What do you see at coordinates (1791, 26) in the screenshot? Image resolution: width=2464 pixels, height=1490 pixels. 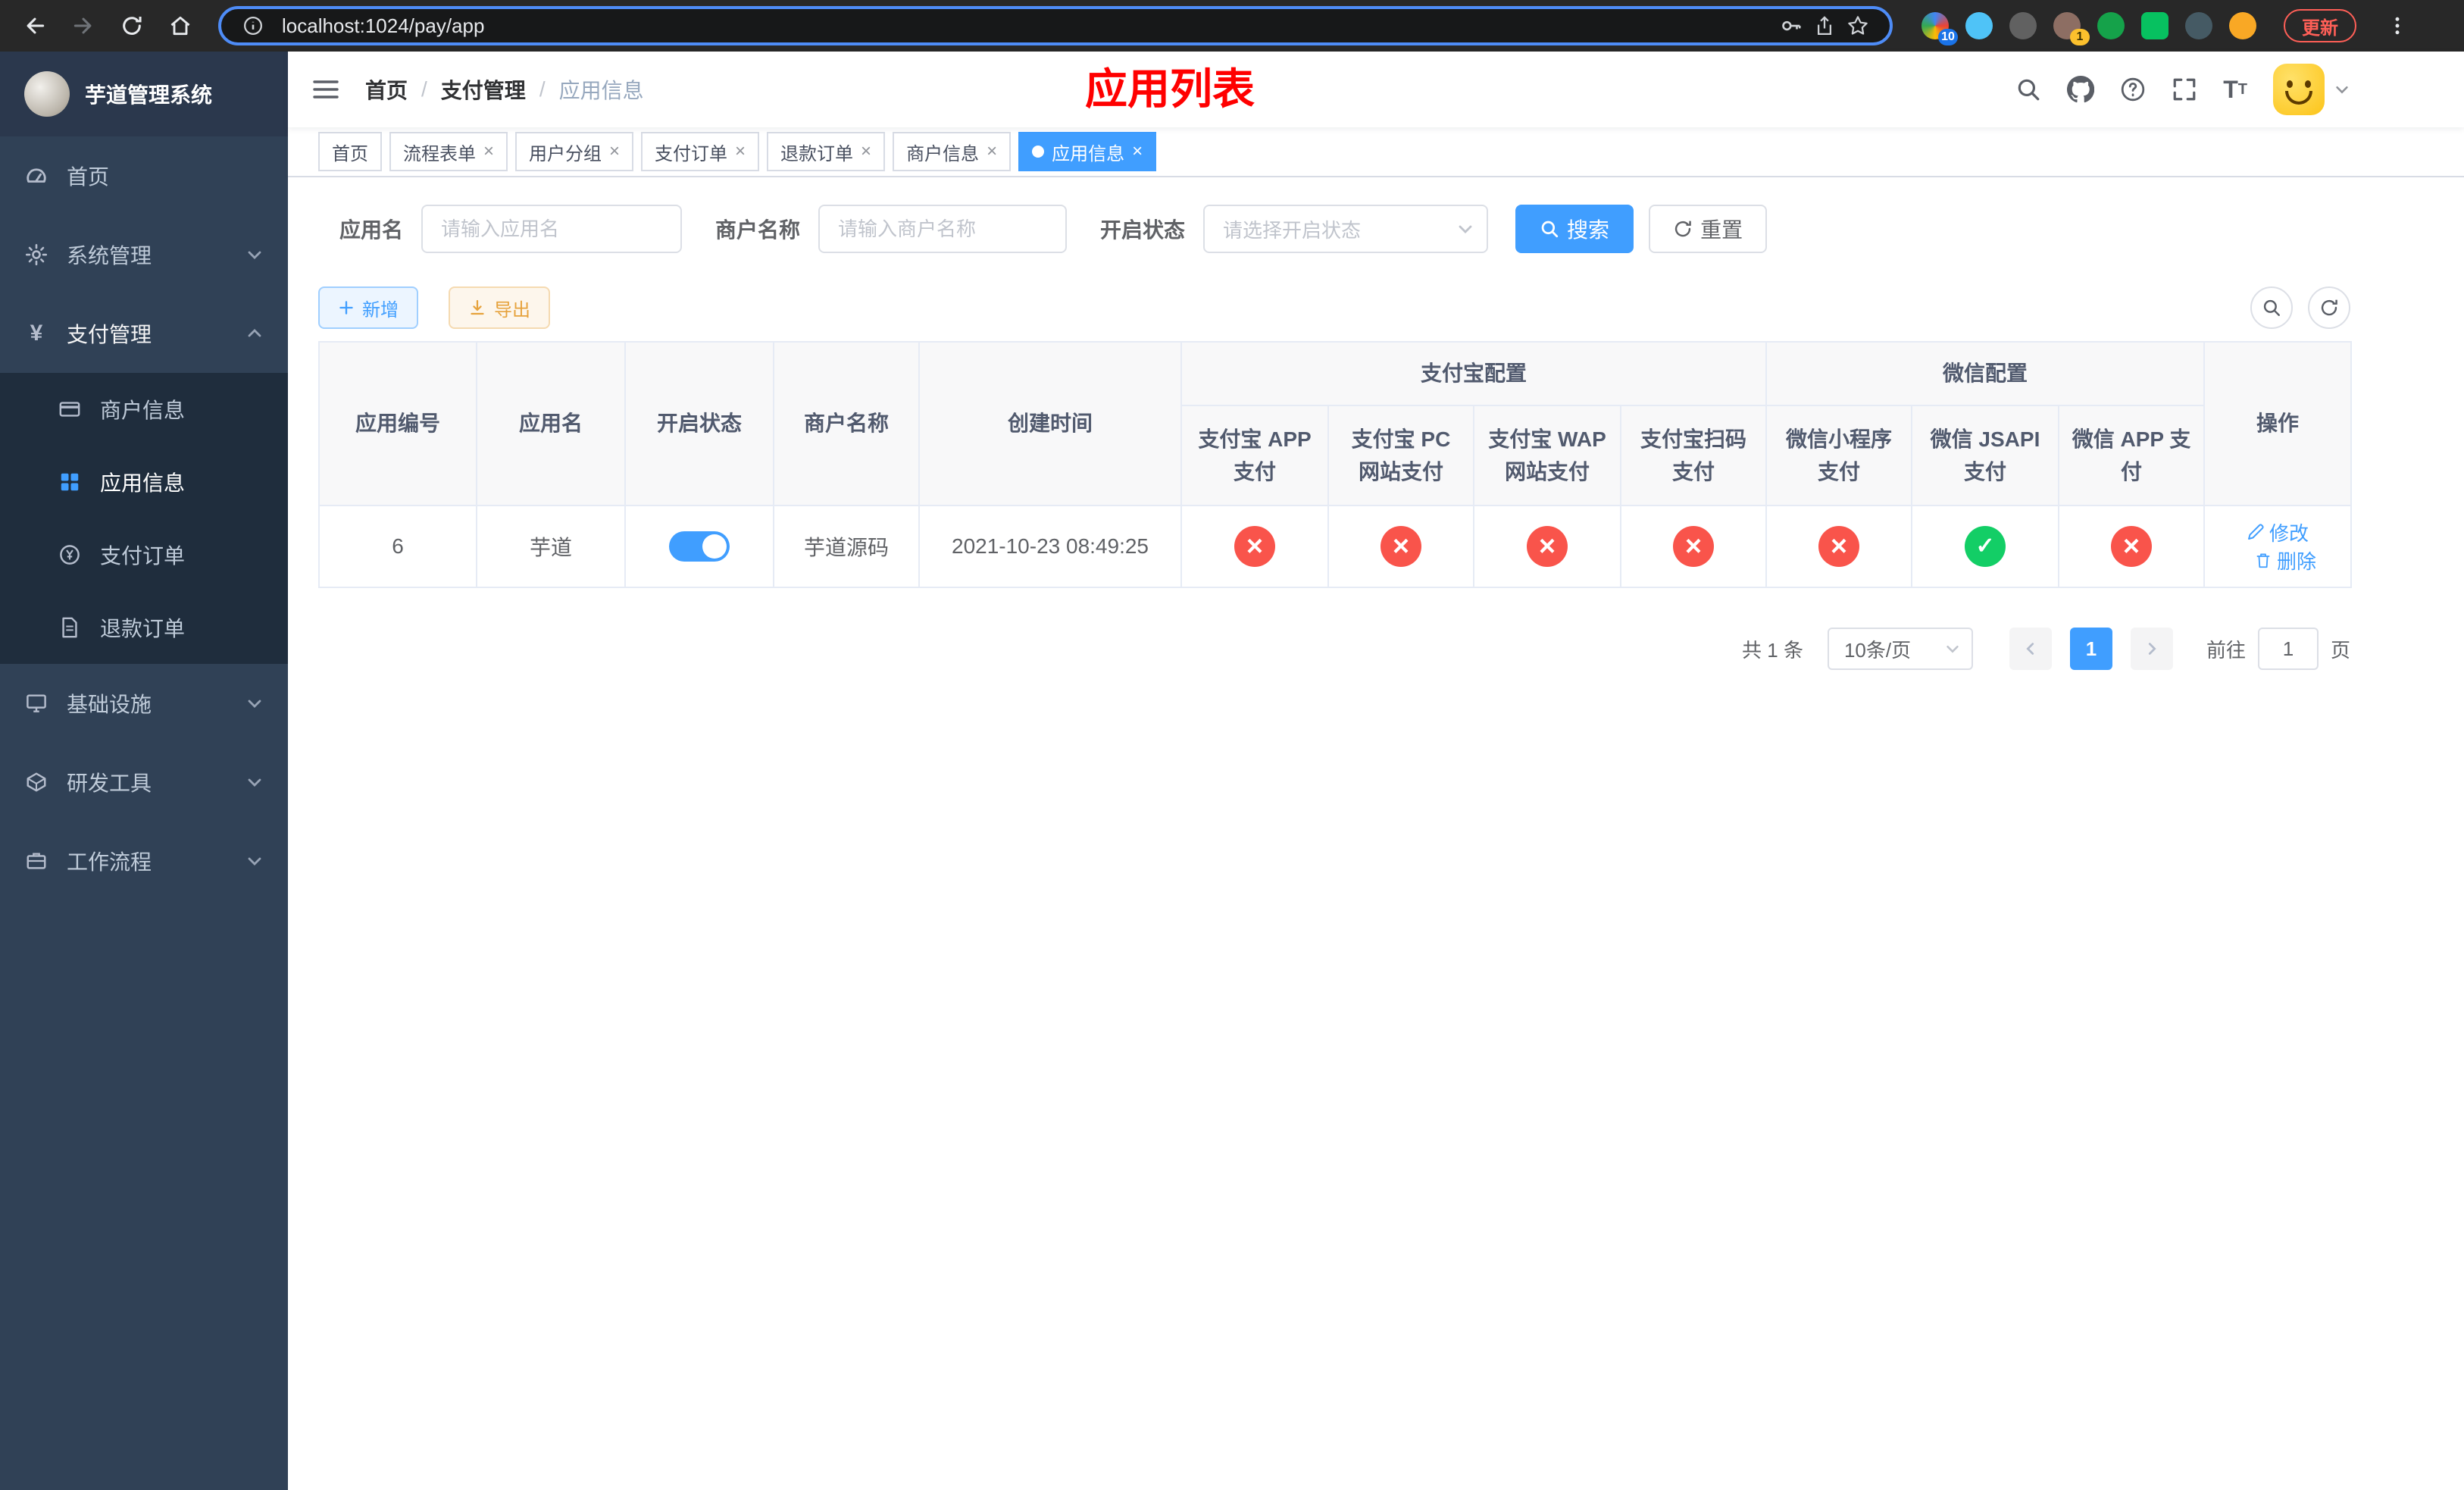 I see `password-key-icon` at bounding box center [1791, 26].